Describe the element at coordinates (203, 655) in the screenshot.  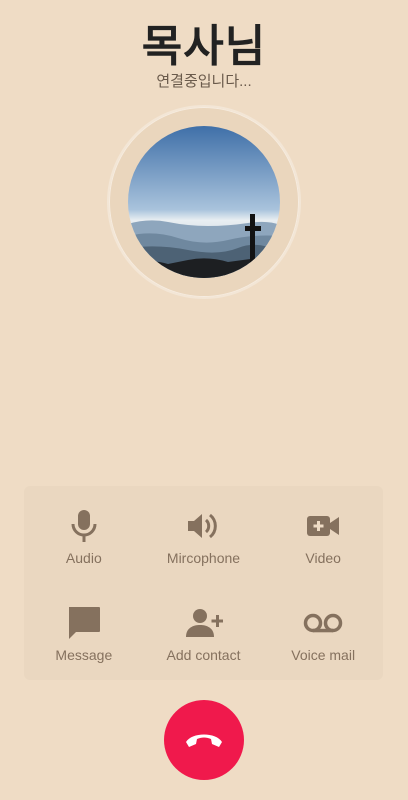
I see `add-contact-label: Add contact` at that location.